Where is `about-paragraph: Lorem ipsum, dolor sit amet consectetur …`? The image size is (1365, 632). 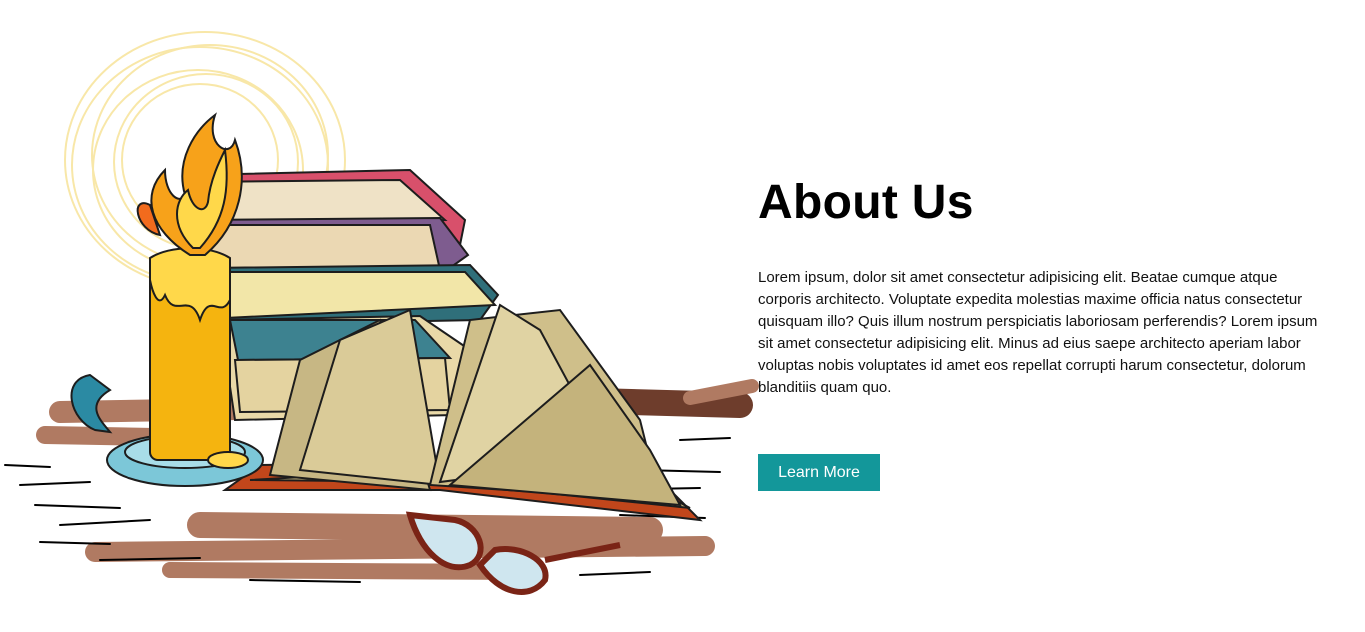 about-paragraph: Lorem ipsum, dolor sit amet consectetur … is located at coordinates (1061, 333).